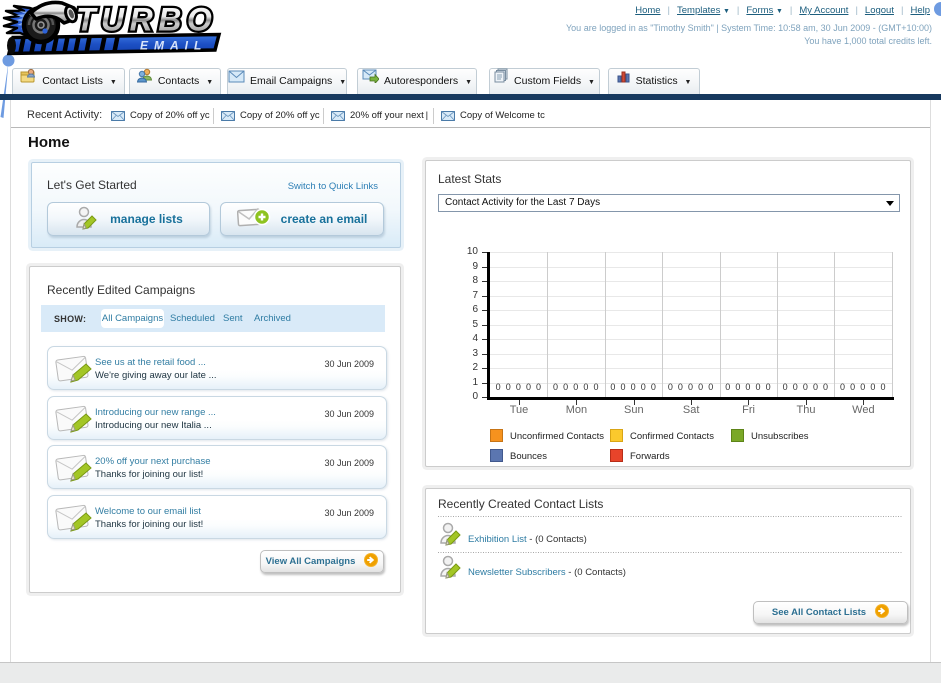 This screenshot has width=941, height=683. I want to click on svg-text: EMAIL, so click(173, 46).